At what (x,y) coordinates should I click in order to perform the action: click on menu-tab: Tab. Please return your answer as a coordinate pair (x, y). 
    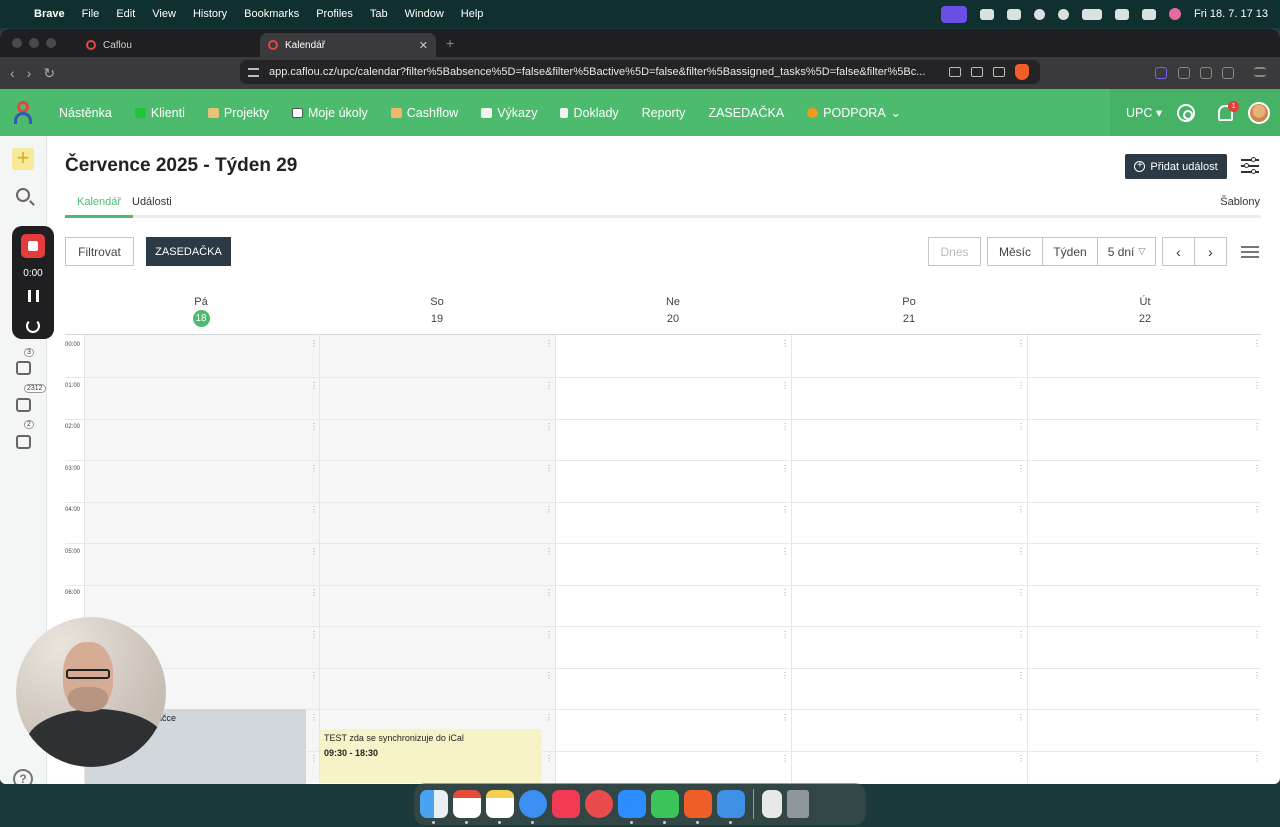
    Looking at the image, I should click on (379, 14).